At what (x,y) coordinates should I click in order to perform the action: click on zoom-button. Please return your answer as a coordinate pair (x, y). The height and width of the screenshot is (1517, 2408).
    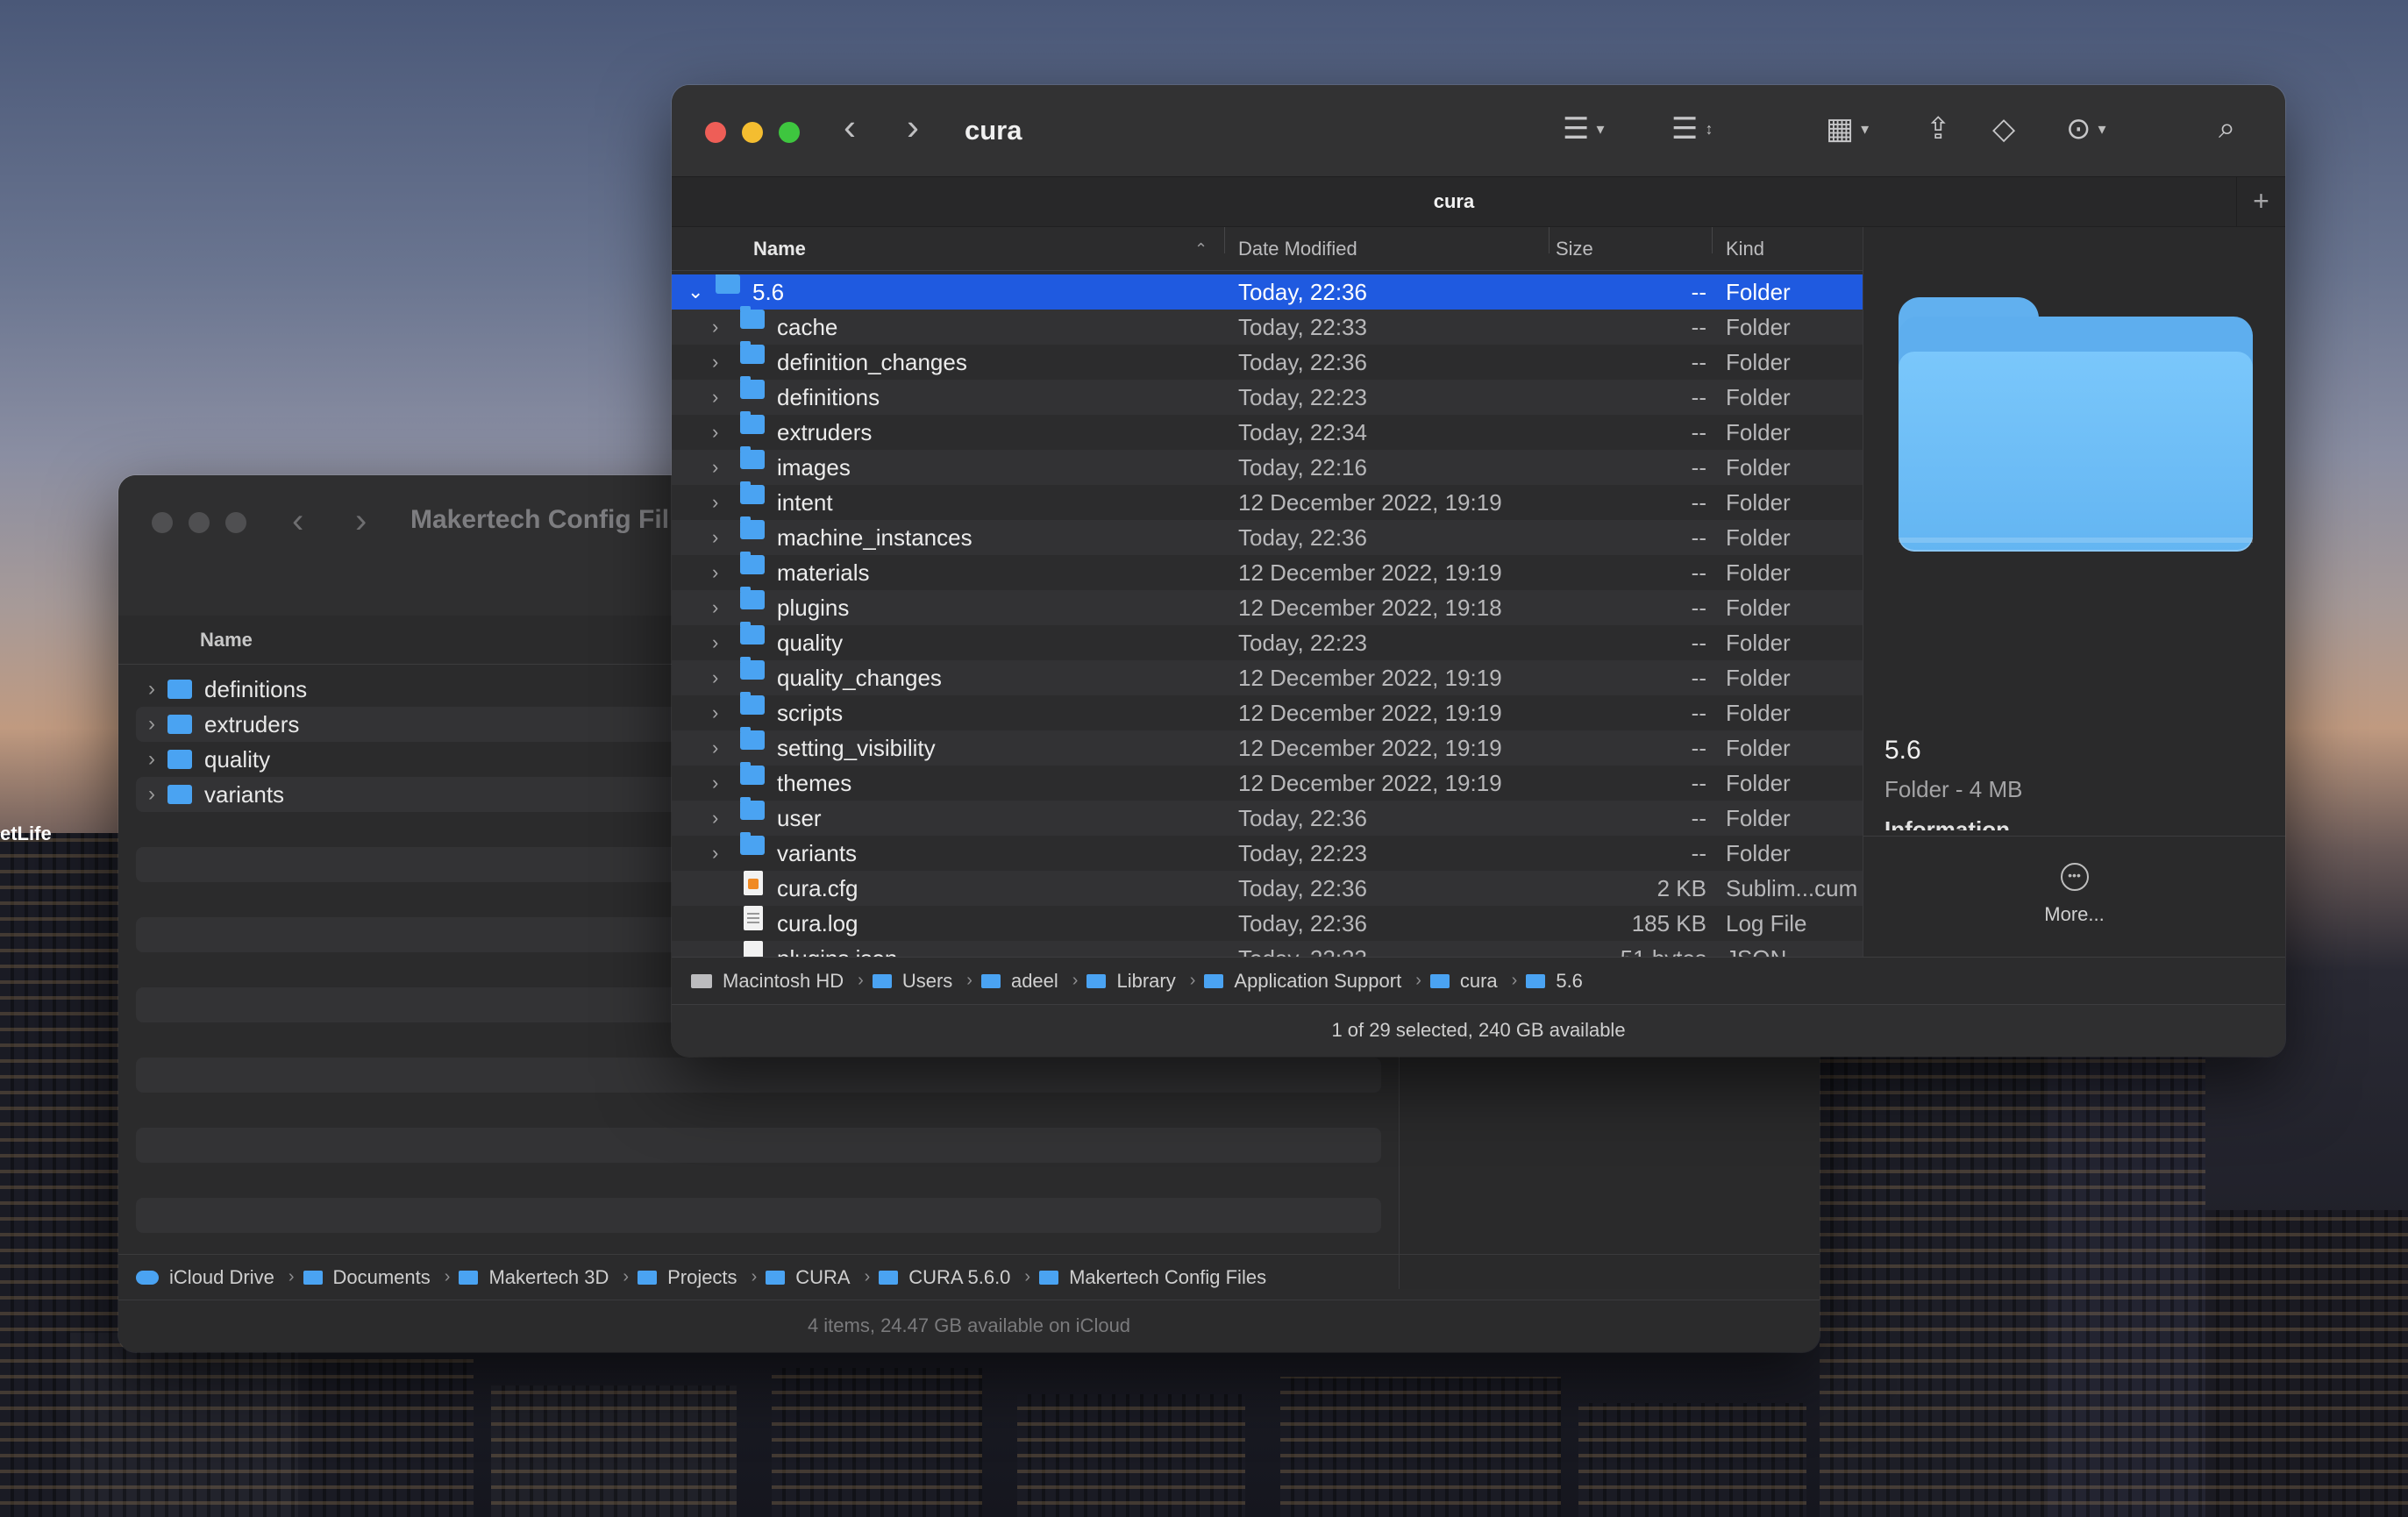
    Looking at the image, I should click on (789, 132).